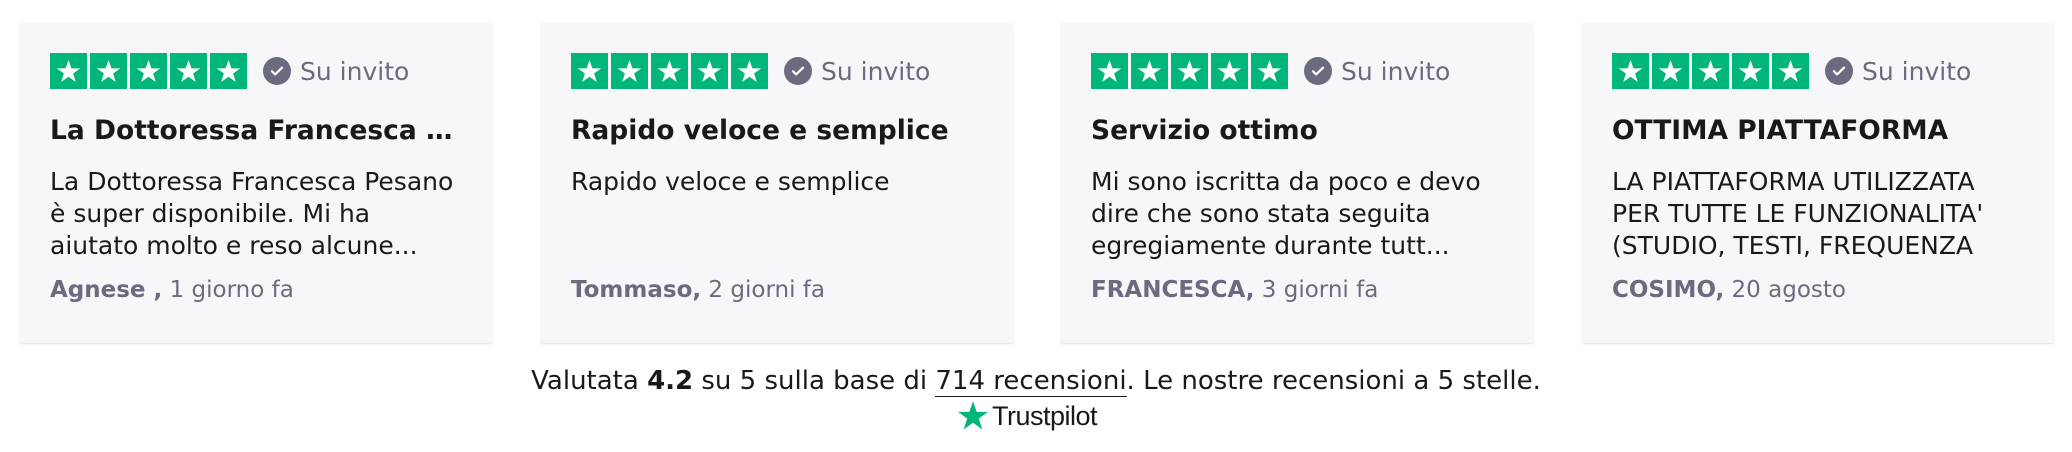 The width and height of the screenshot is (2072, 452). What do you see at coordinates (1785, 290) in the screenshot?
I see `review-date: 20 agosto` at bounding box center [1785, 290].